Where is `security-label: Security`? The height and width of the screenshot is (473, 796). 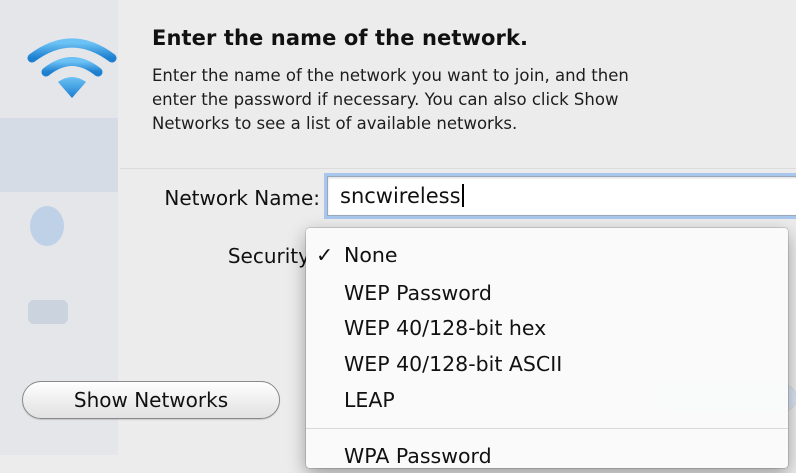 security-label: Security is located at coordinates (268, 256).